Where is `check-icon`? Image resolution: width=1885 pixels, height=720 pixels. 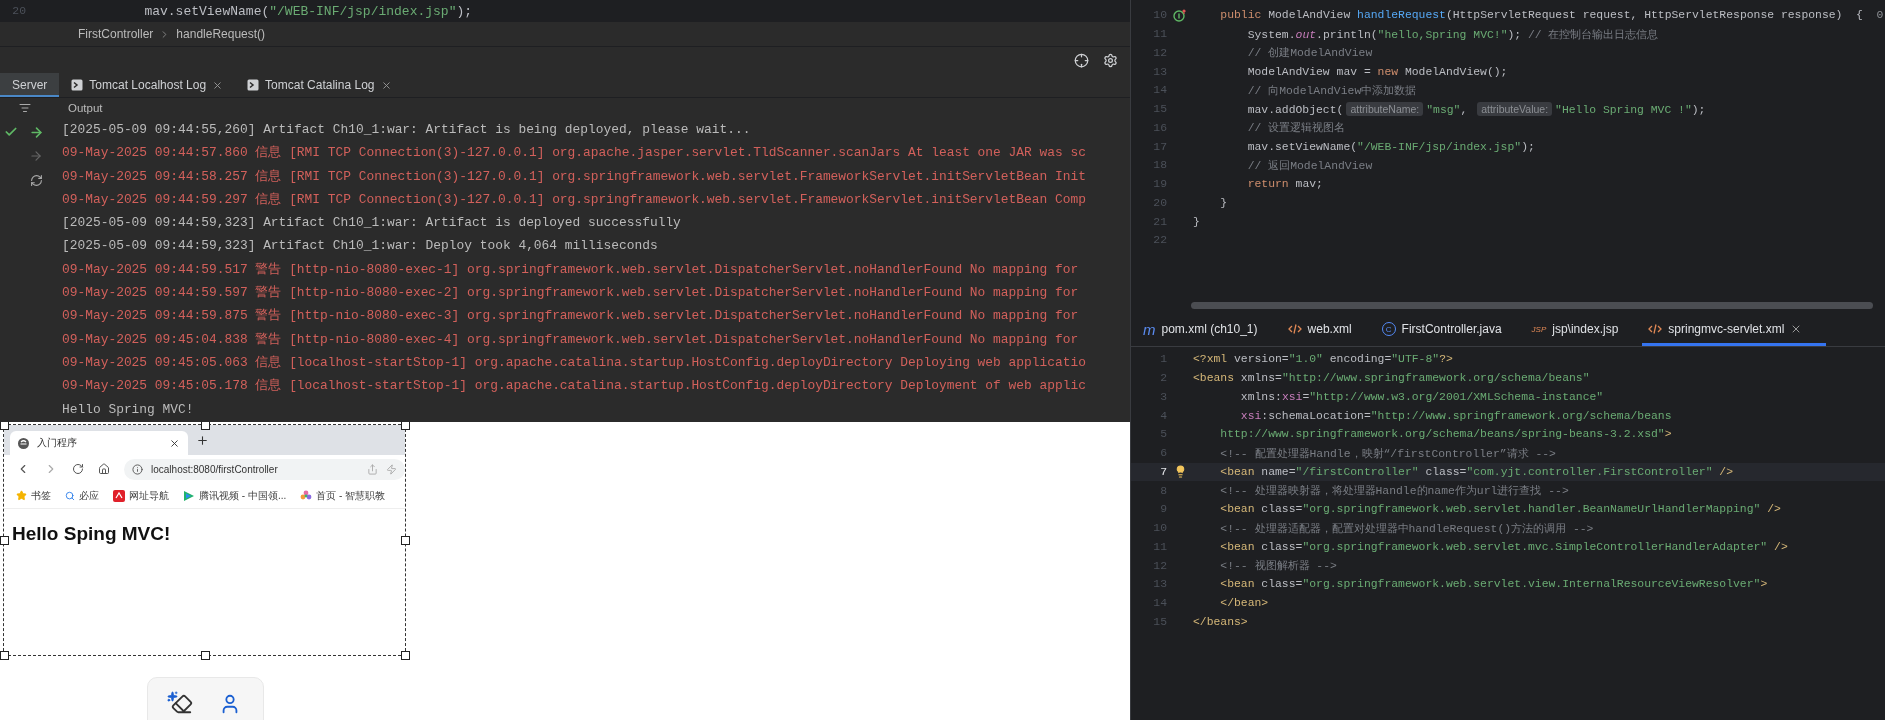
check-icon is located at coordinates (11, 132).